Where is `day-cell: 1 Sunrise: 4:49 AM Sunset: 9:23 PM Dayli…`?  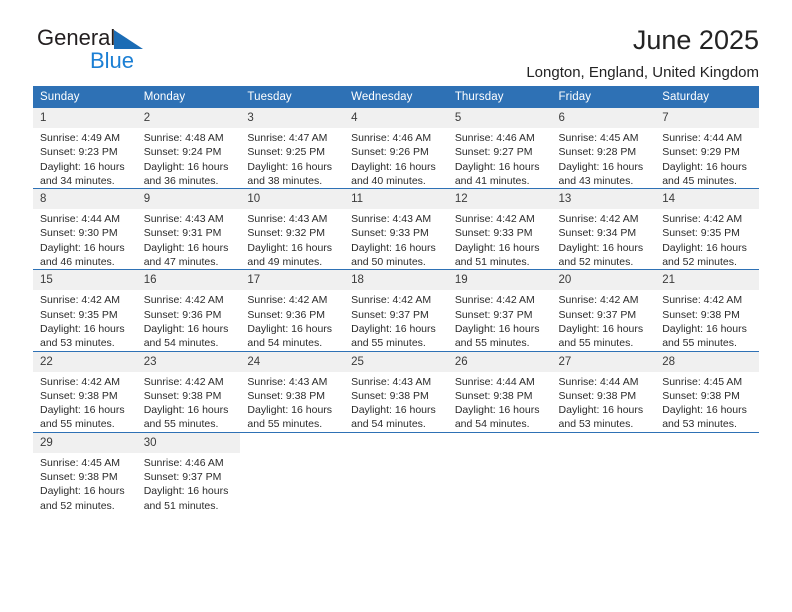 day-cell: 1 Sunrise: 4:49 AM Sunset: 9:23 PM Dayli… is located at coordinates (85, 148).